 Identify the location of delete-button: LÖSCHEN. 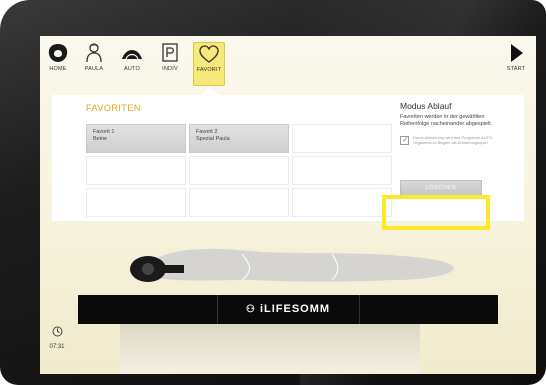
(441, 188).